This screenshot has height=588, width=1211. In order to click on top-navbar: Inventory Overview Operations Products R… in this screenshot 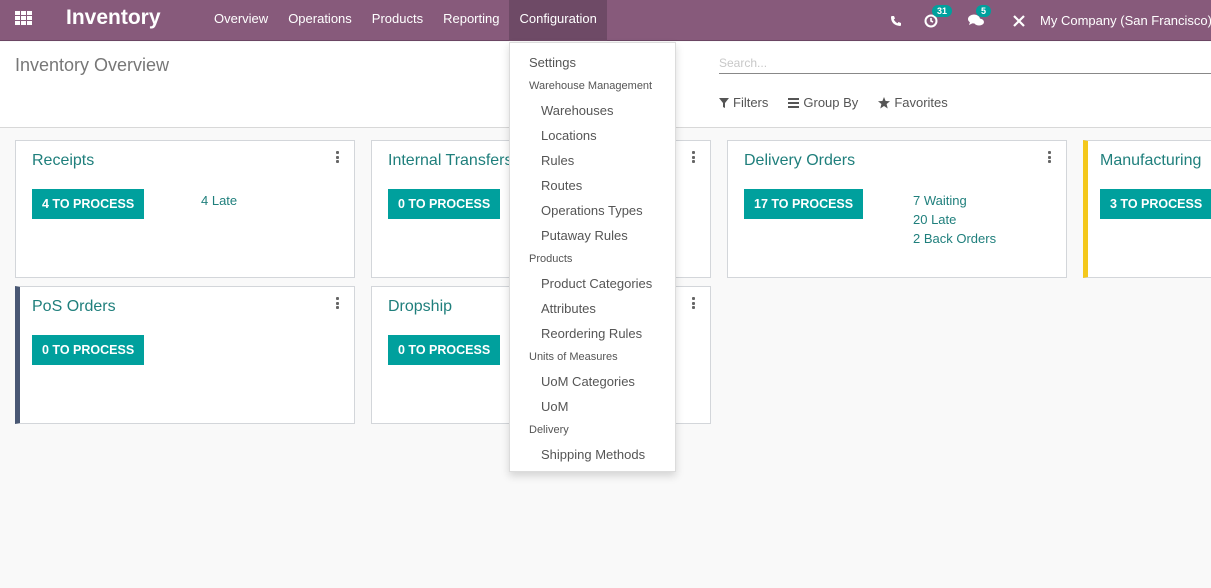, I will do `click(605, 20)`.